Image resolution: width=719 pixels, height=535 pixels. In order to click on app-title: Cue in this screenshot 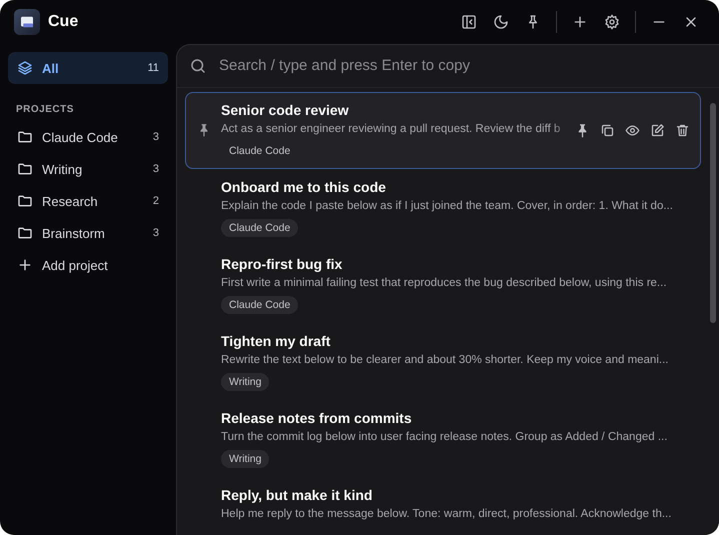, I will do `click(63, 22)`.